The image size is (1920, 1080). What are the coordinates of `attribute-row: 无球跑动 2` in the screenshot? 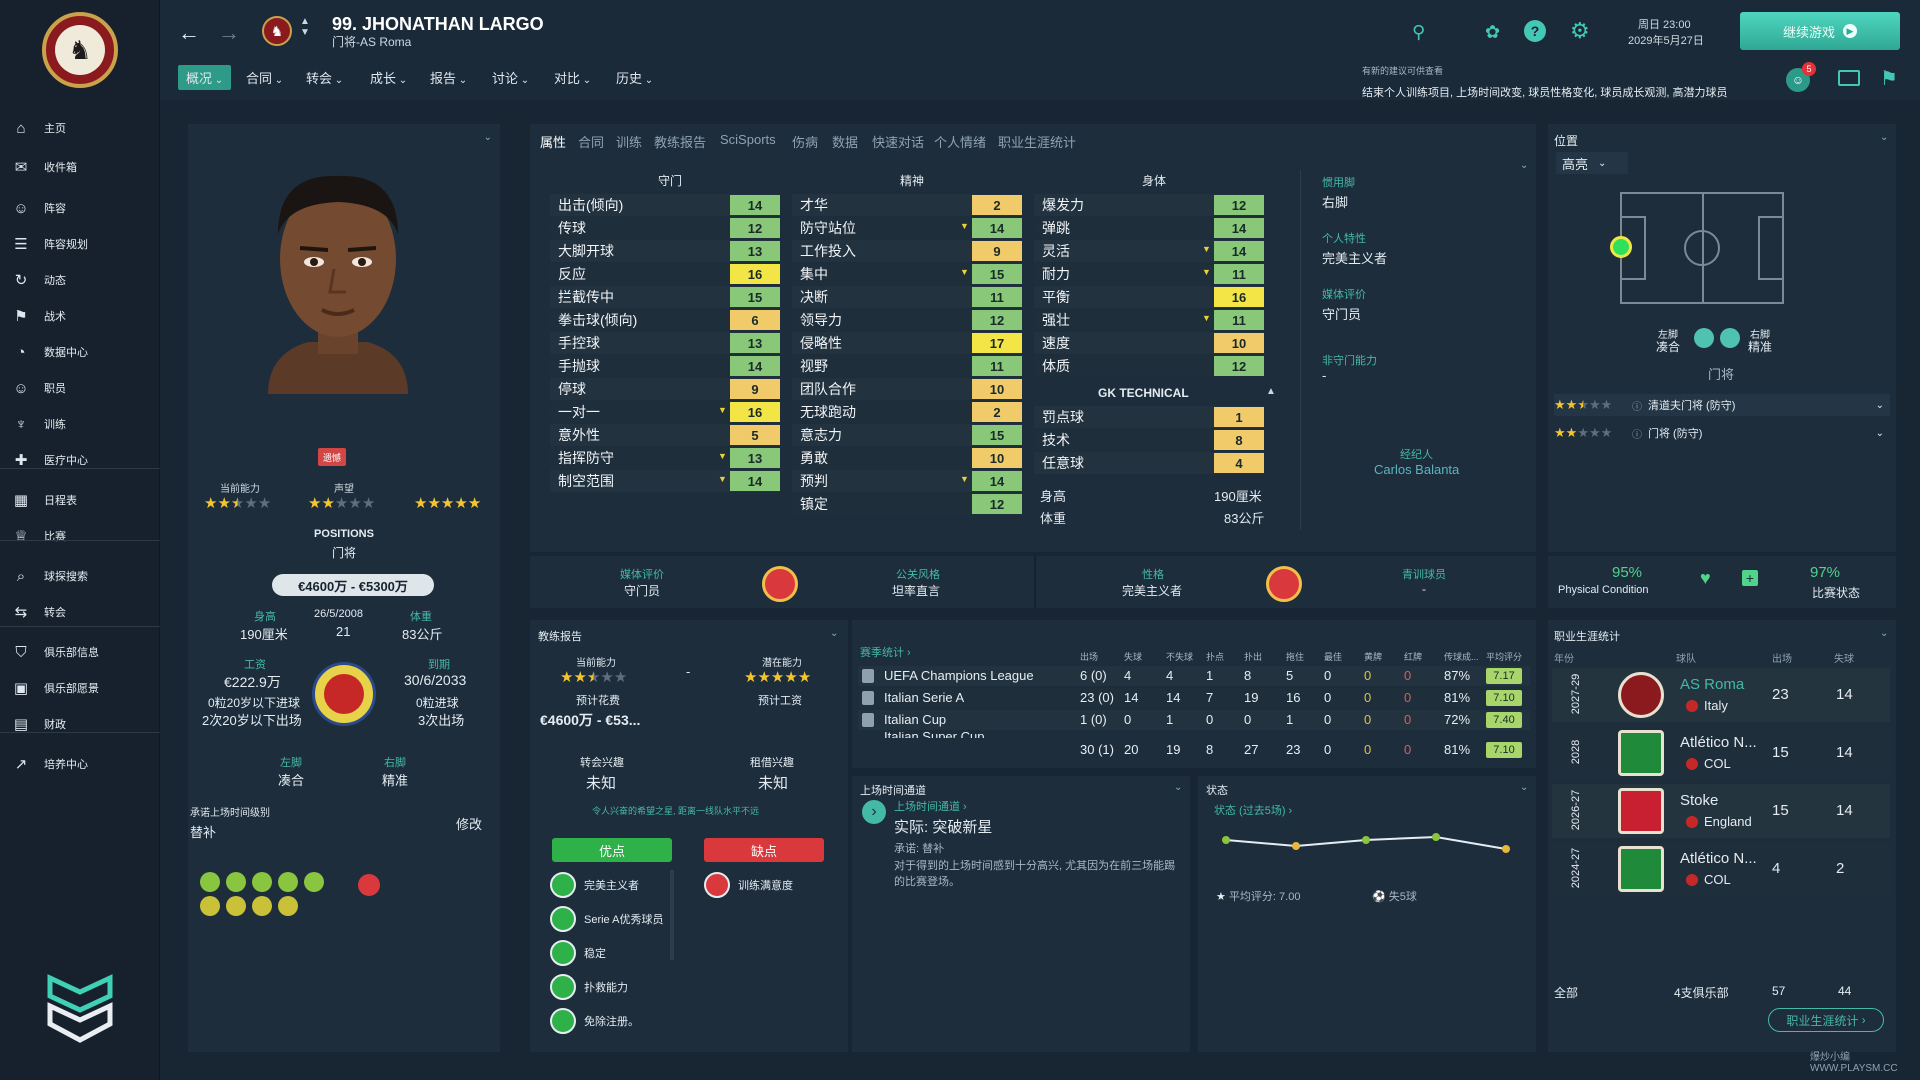 It's located at (907, 412).